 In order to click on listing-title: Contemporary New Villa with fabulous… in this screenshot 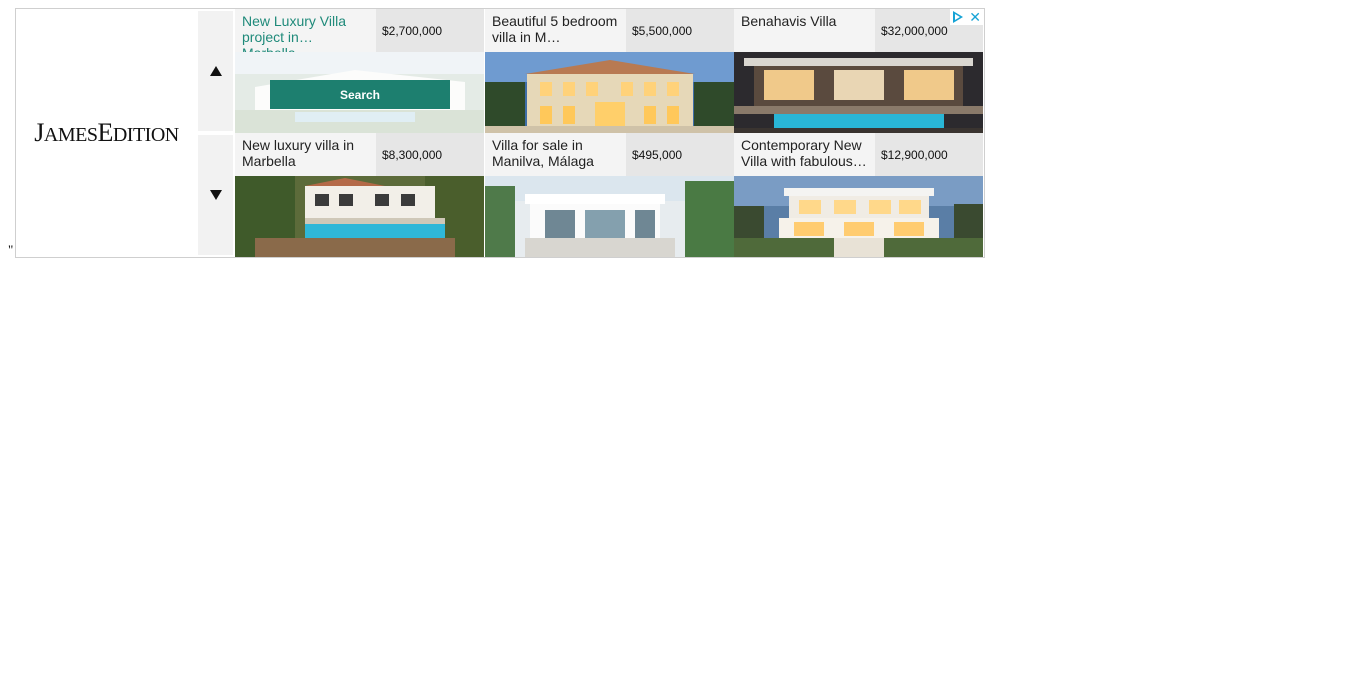, I will do `click(804, 154)`.